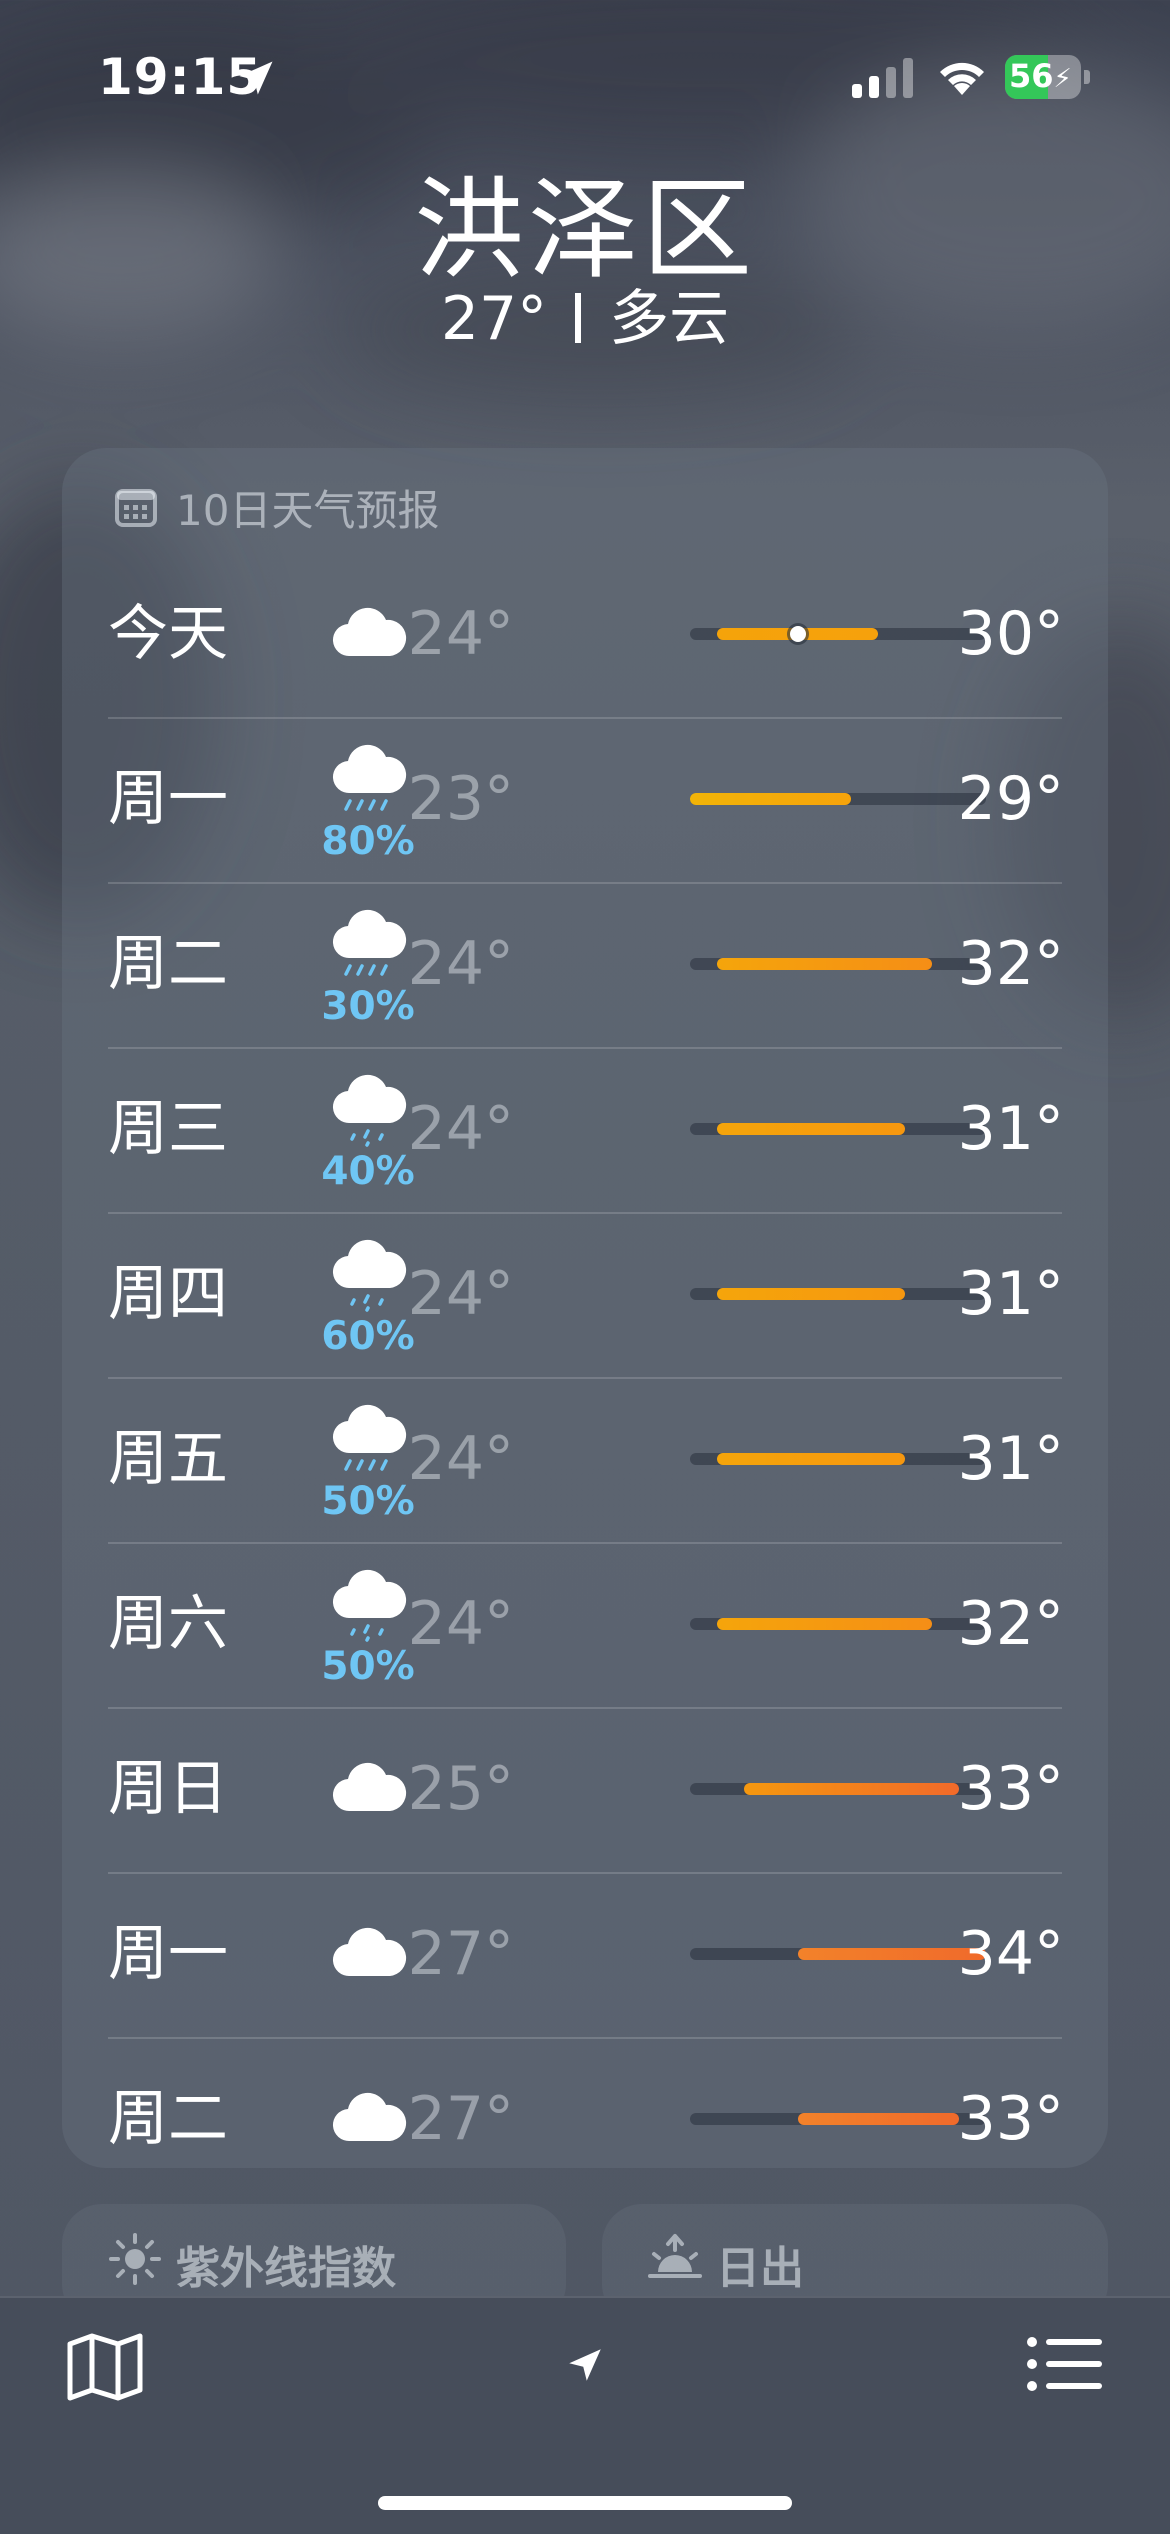  Describe the element at coordinates (1087, 77) in the screenshot. I see `battery-tip` at that location.